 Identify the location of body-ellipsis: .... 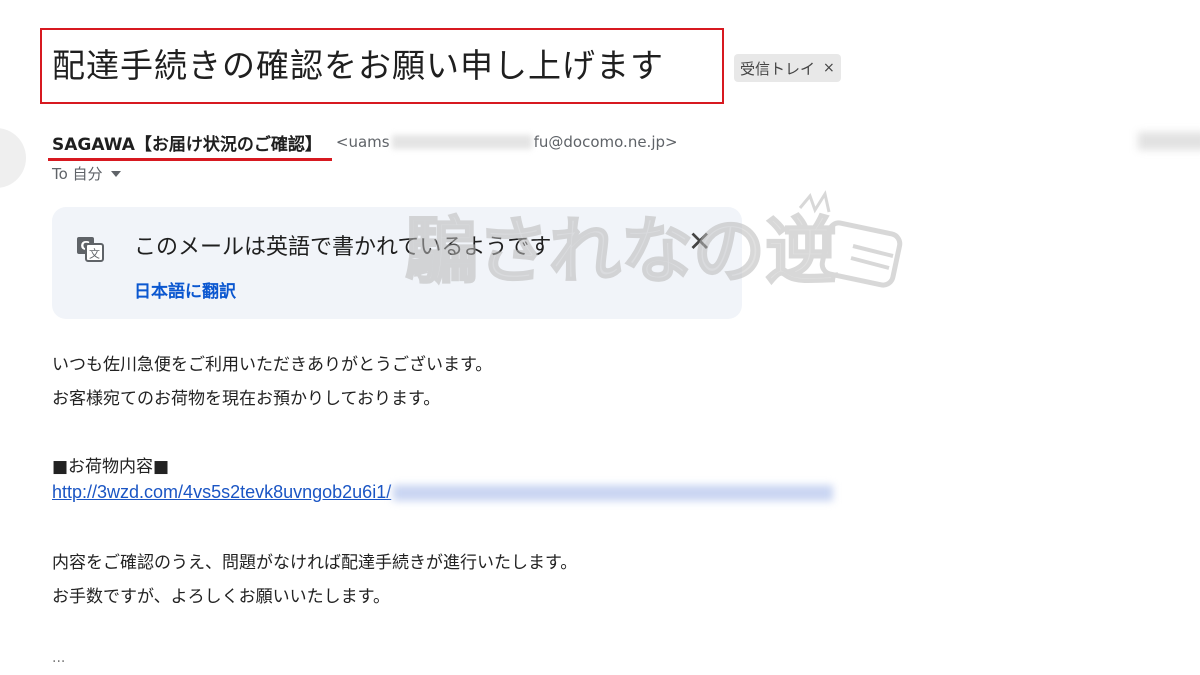
(59, 658).